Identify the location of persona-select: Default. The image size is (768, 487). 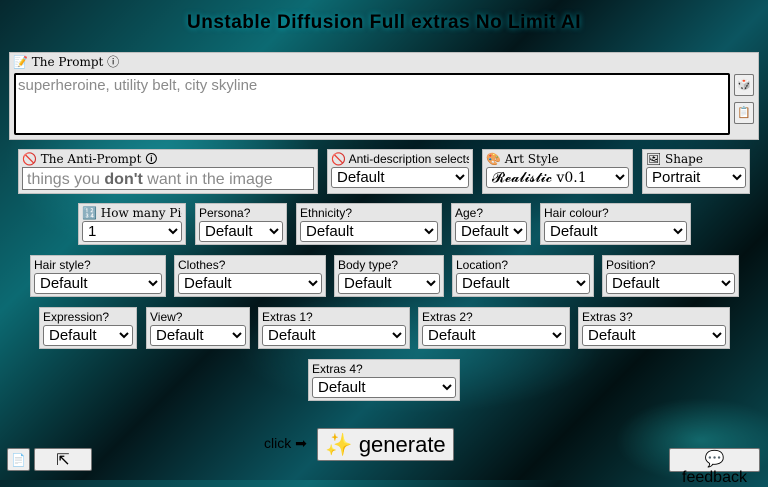
(241, 231).